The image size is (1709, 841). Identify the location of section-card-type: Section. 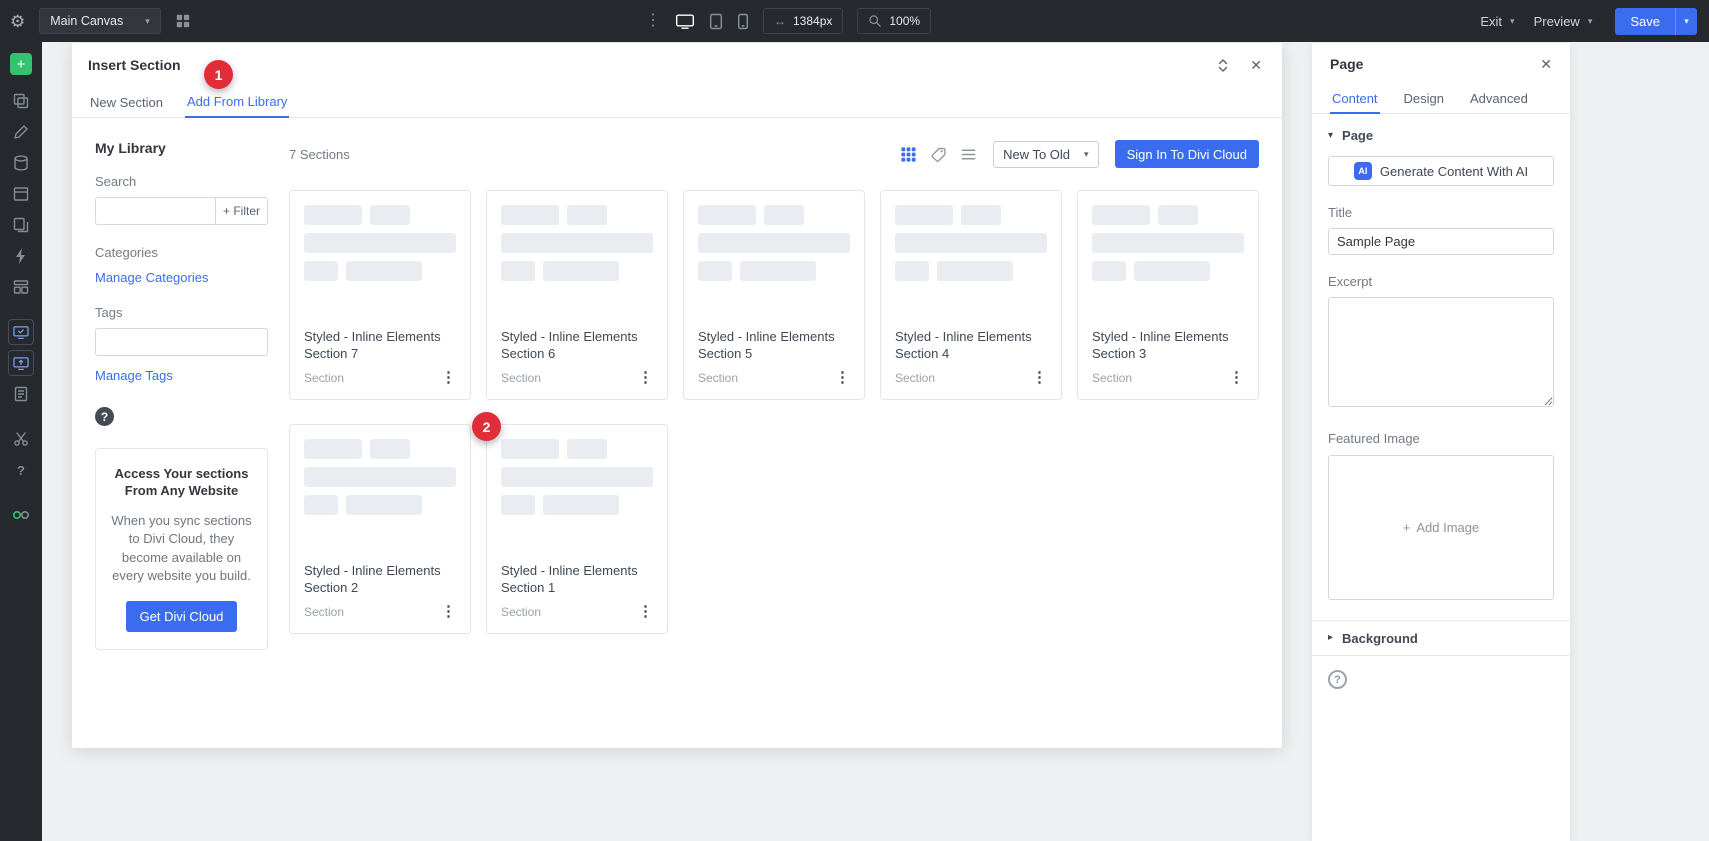
(324, 611).